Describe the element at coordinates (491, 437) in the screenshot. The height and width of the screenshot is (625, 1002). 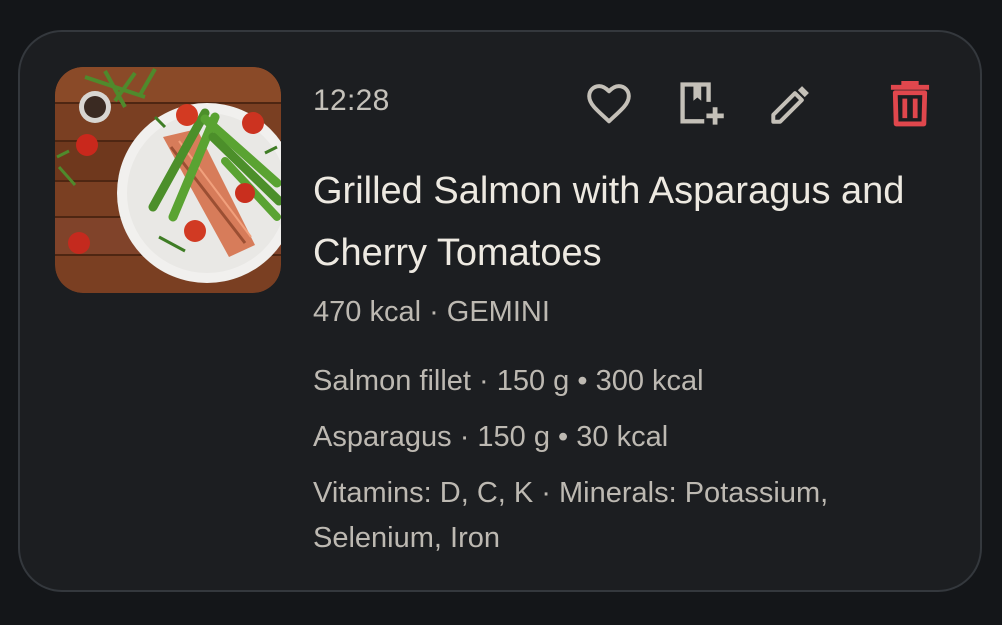
I see `ingredient-item: Asparagus · 150 g • 30 kcal` at that location.